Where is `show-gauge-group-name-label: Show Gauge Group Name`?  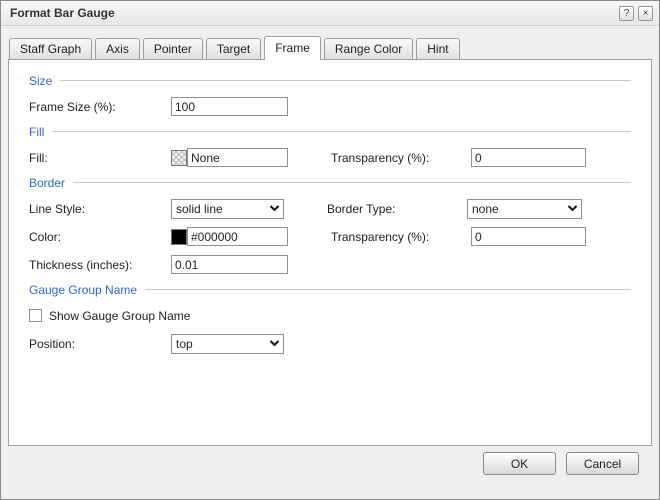
show-gauge-group-name-label: Show Gauge Group Name is located at coordinates (120, 315).